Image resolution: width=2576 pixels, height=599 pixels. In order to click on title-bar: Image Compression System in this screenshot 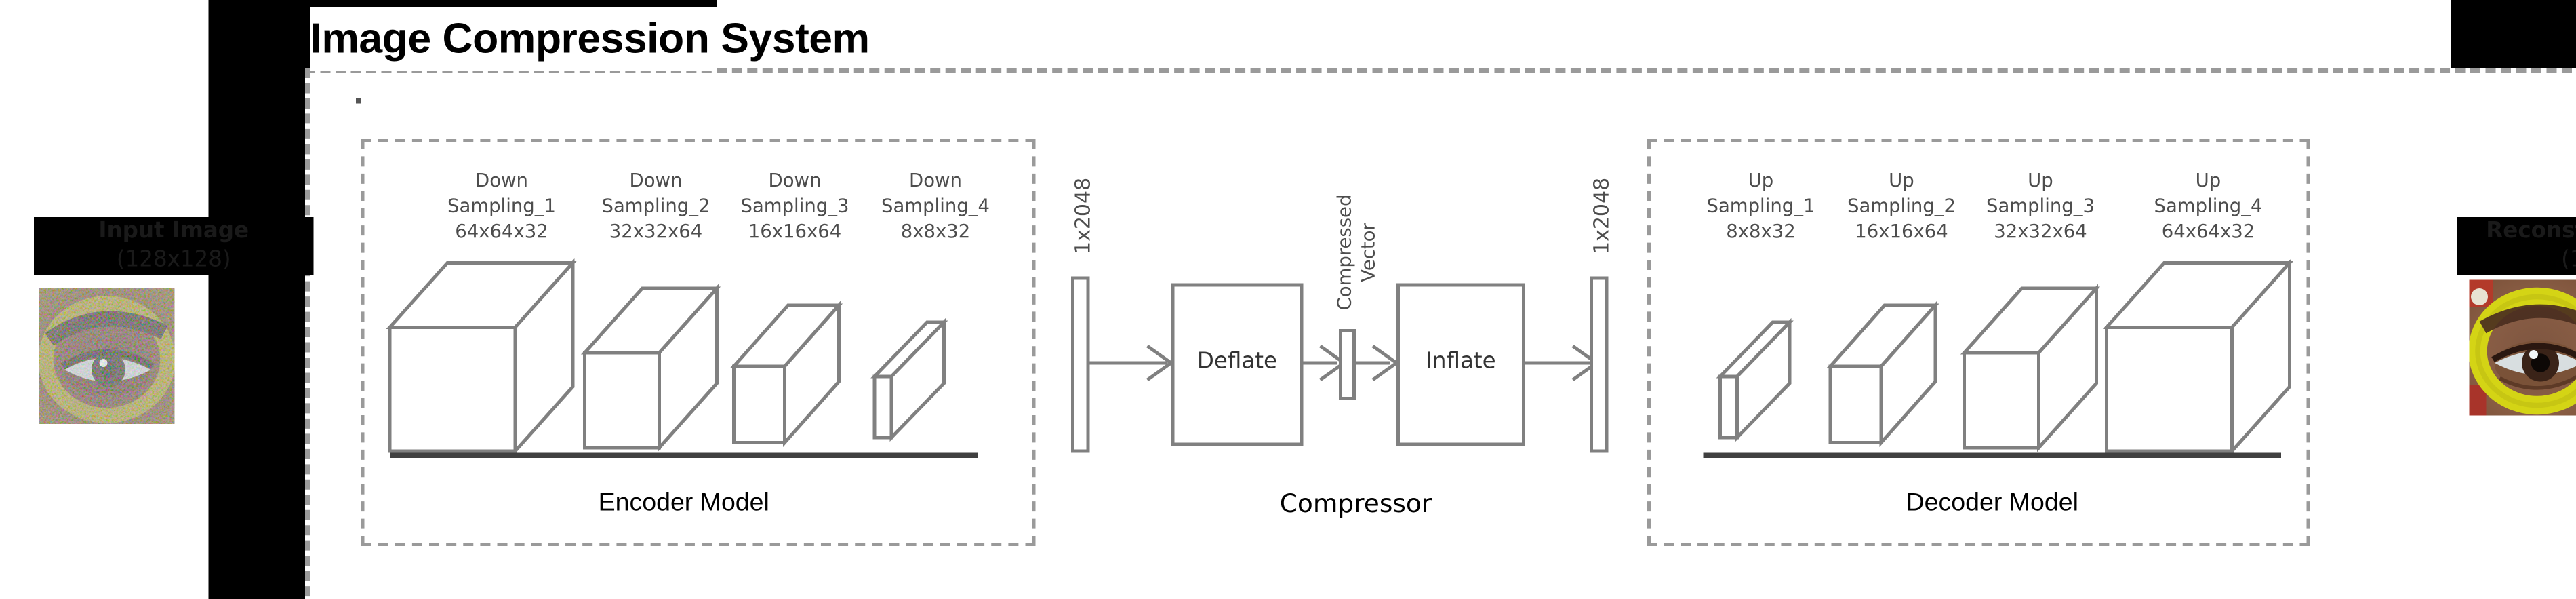, I will do `click(590, 39)`.